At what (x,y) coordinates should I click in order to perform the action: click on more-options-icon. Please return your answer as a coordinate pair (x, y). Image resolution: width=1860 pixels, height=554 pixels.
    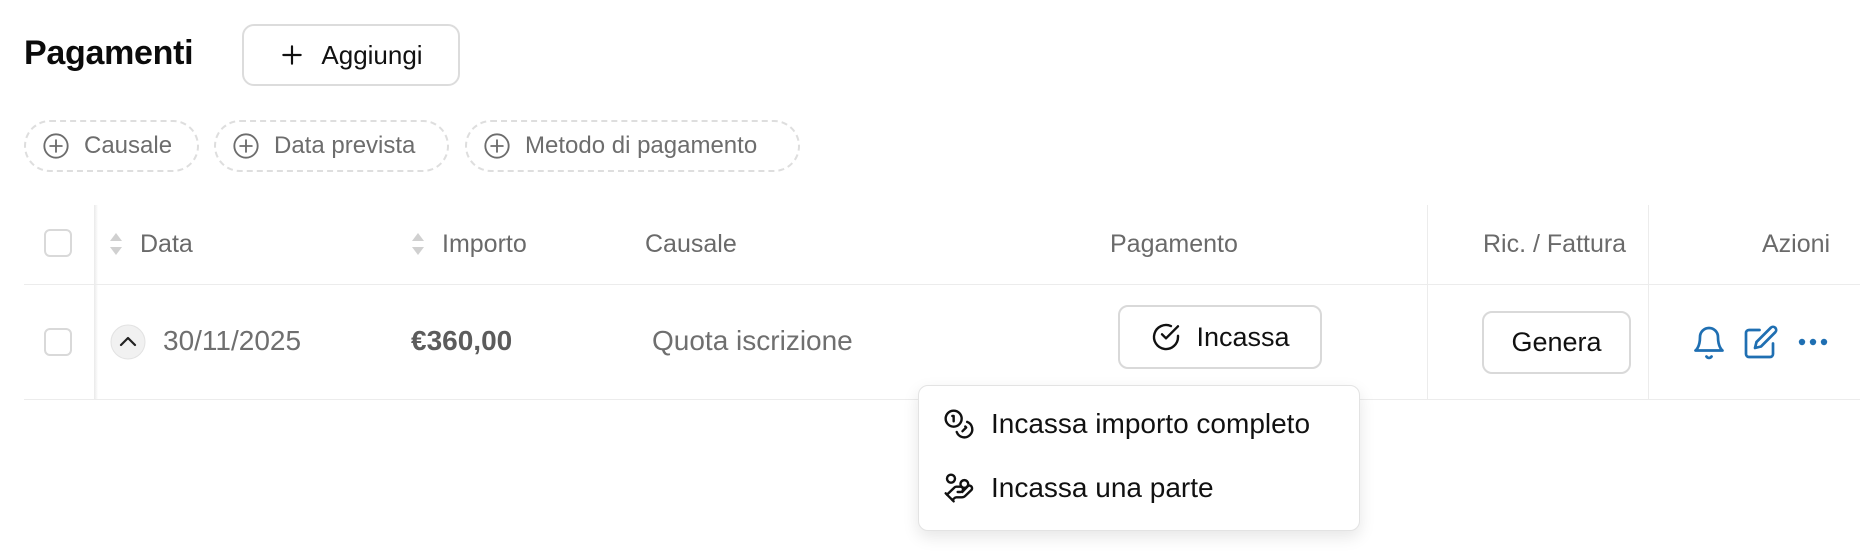
    Looking at the image, I should click on (1813, 342).